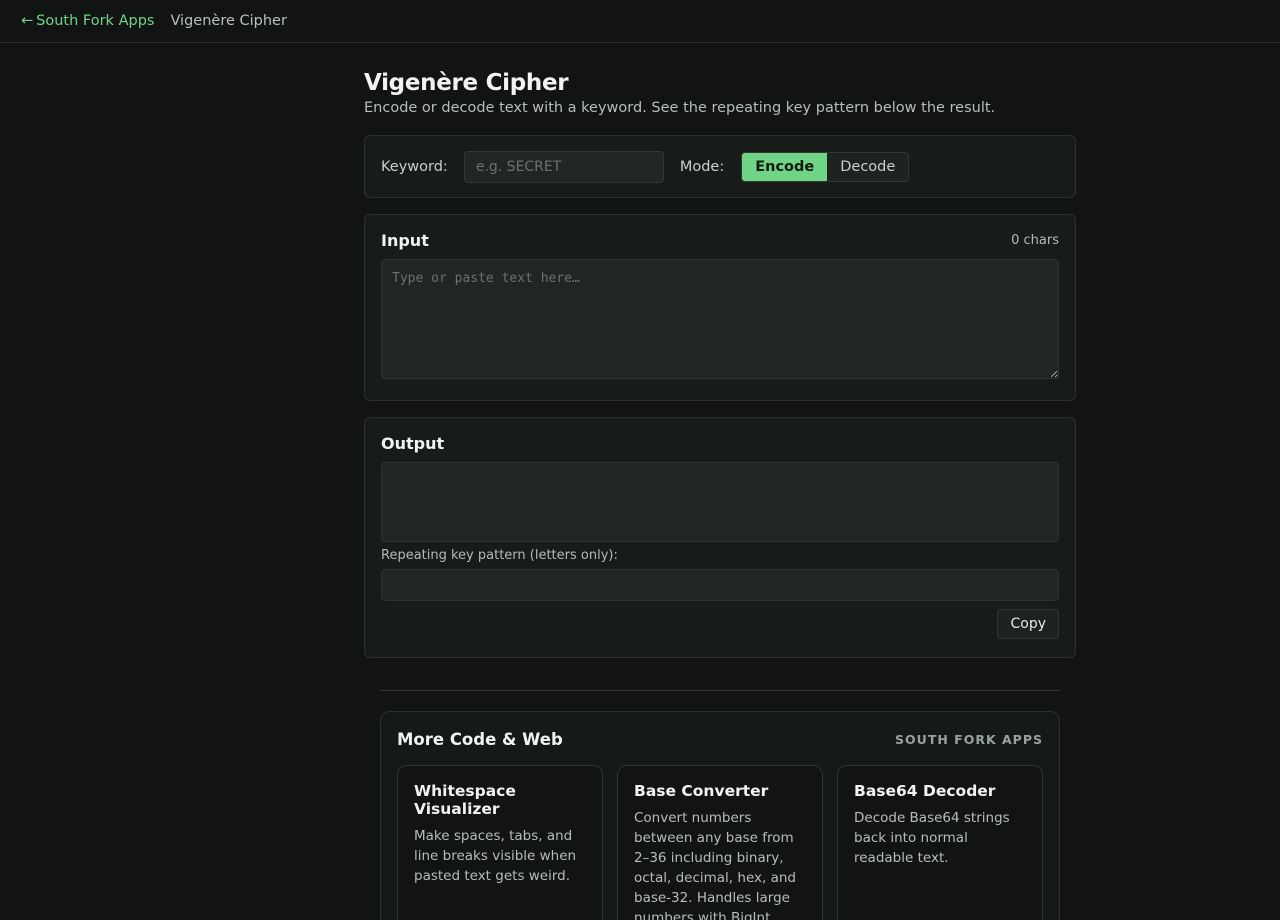 The image size is (1280, 920). What do you see at coordinates (702, 166) in the screenshot?
I see `mode-label: Mode:` at bounding box center [702, 166].